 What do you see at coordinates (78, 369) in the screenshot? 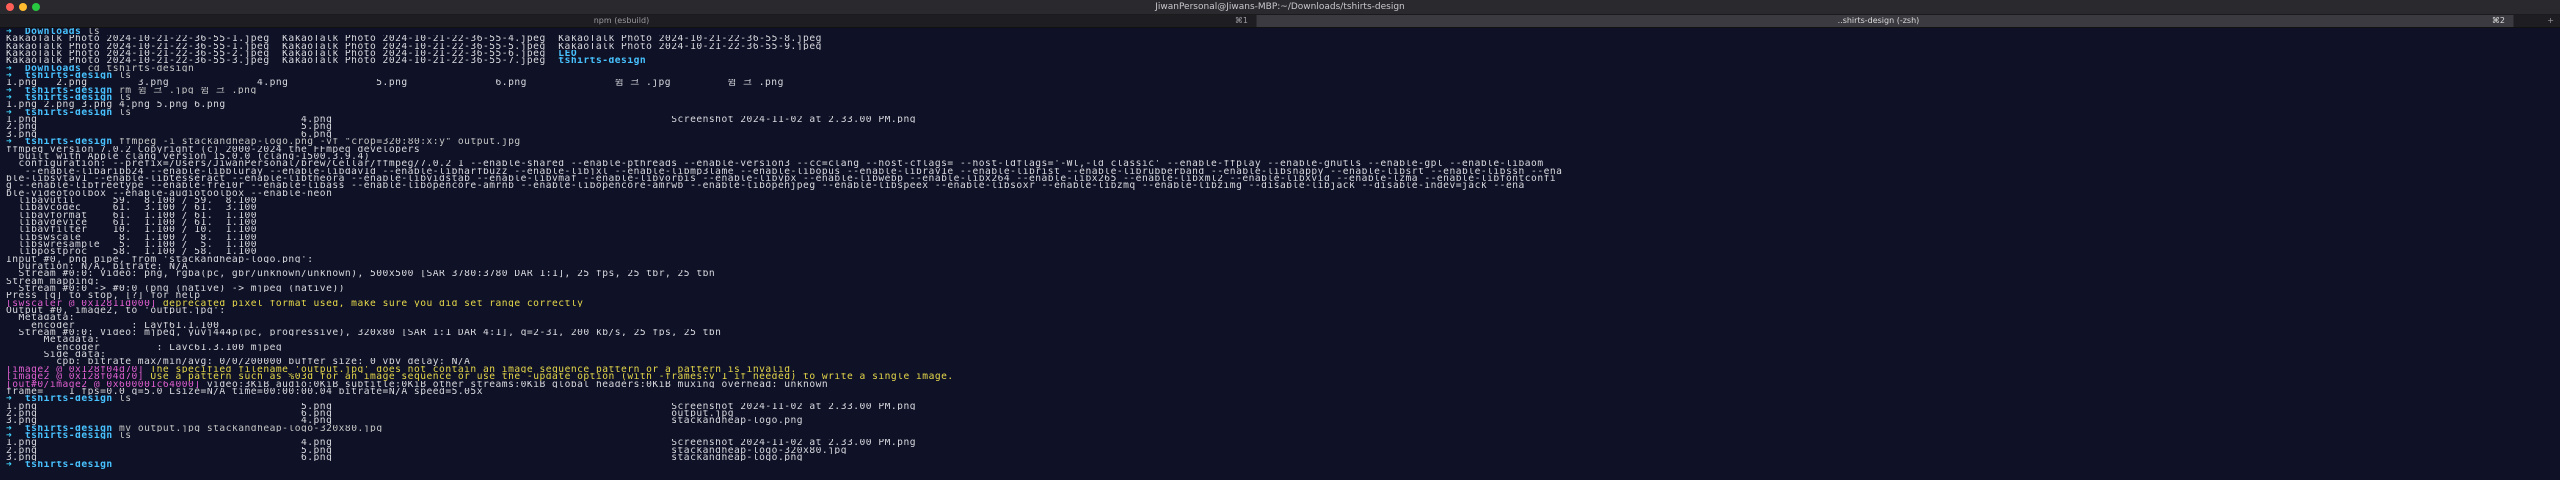
I see `log-source: [image2 @ 0x128f04d70]` at bounding box center [78, 369].